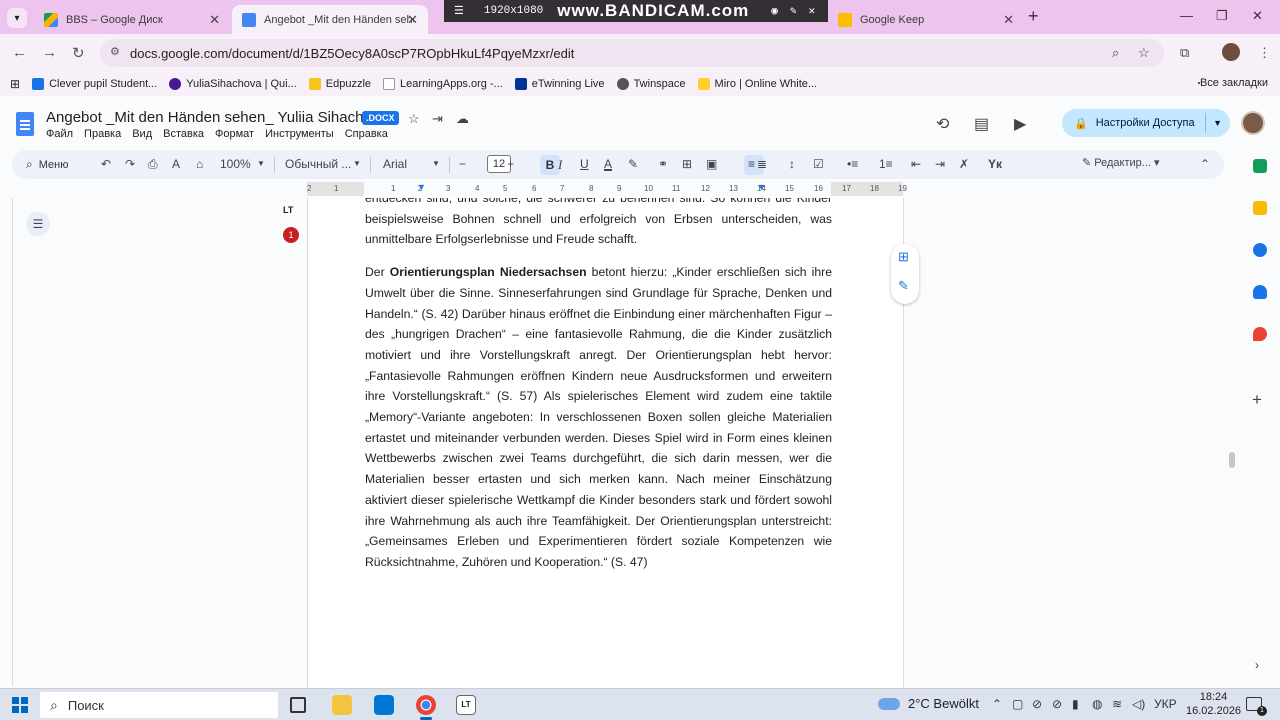 The width and height of the screenshot is (1280, 720). I want to click on align-icon: ≣, so click(762, 164).